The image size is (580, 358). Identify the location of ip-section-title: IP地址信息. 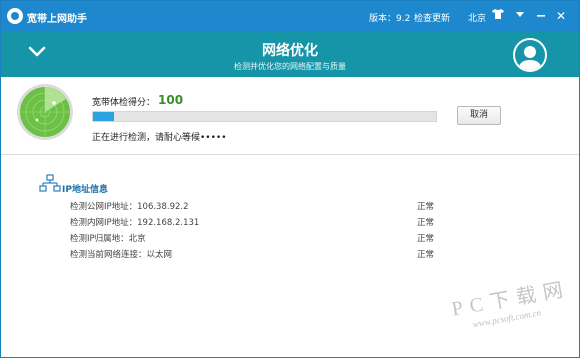
(85, 190).